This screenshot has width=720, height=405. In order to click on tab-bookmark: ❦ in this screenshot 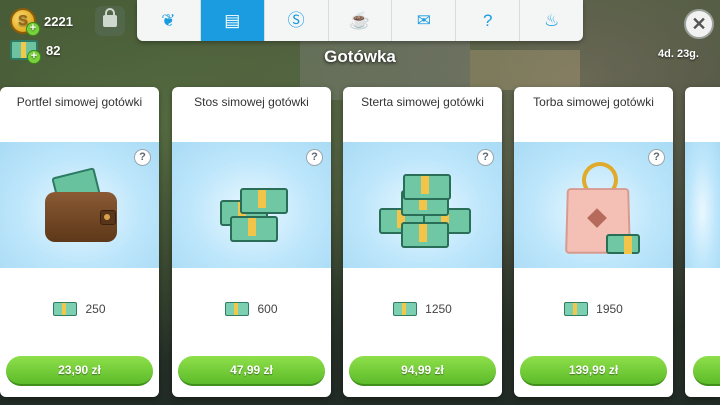, I will do `click(169, 20)`.